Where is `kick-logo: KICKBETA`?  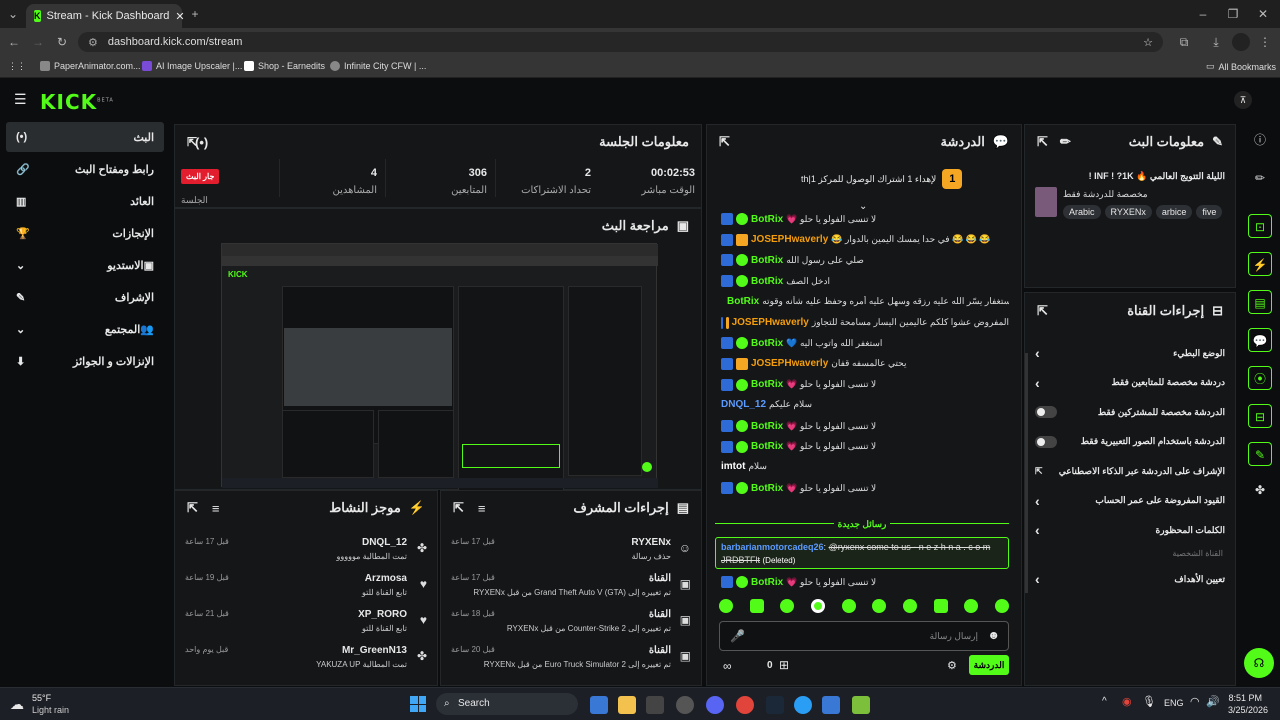 kick-logo: KICKBETA is located at coordinates (77, 102).